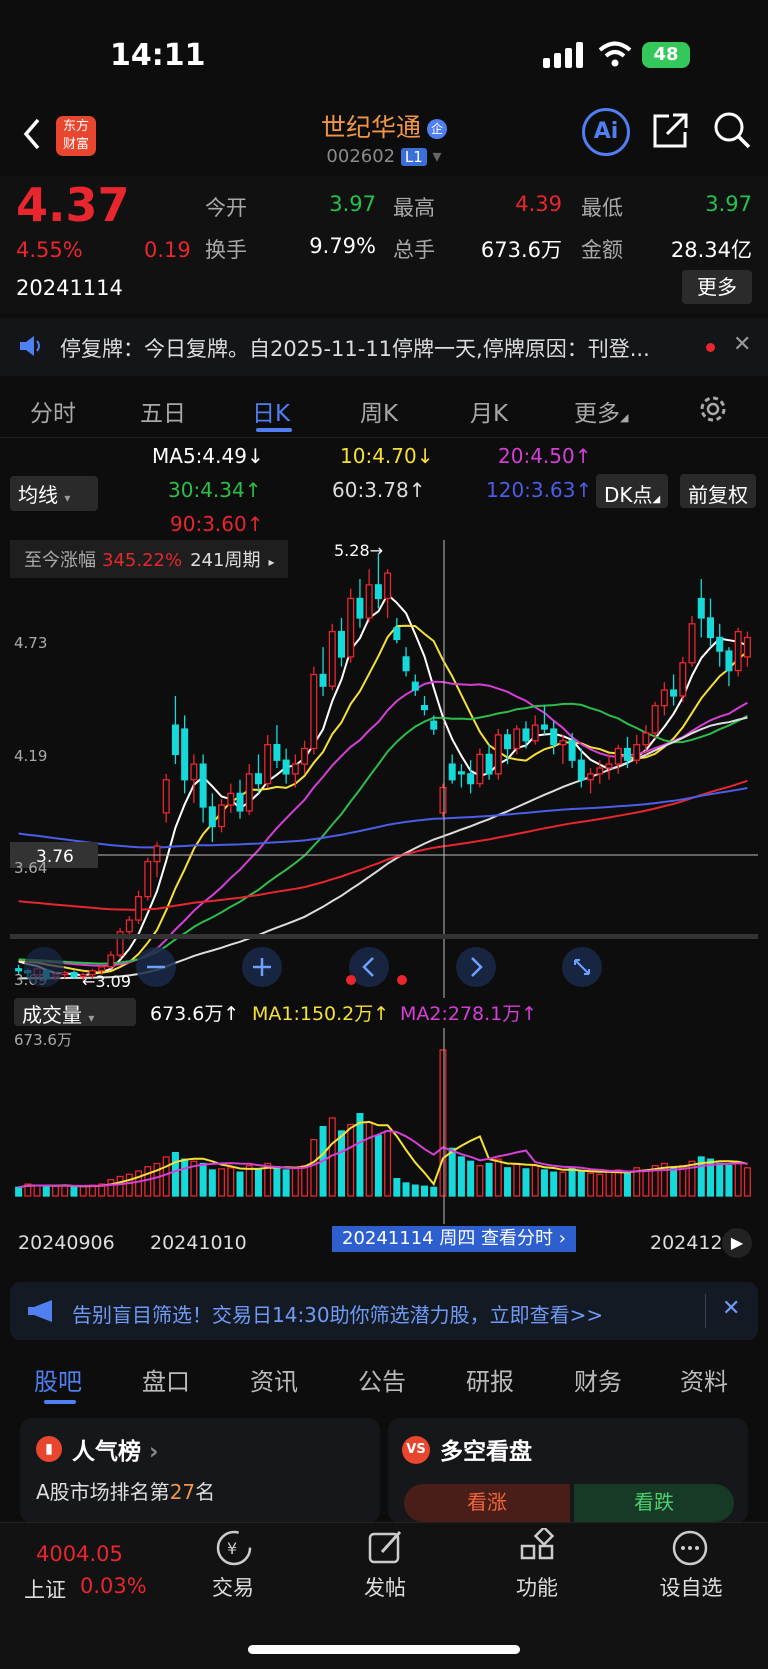 The image size is (768, 1669). Describe the element at coordinates (487, 1503) in the screenshot. I see `bull-button: 看涨` at that location.